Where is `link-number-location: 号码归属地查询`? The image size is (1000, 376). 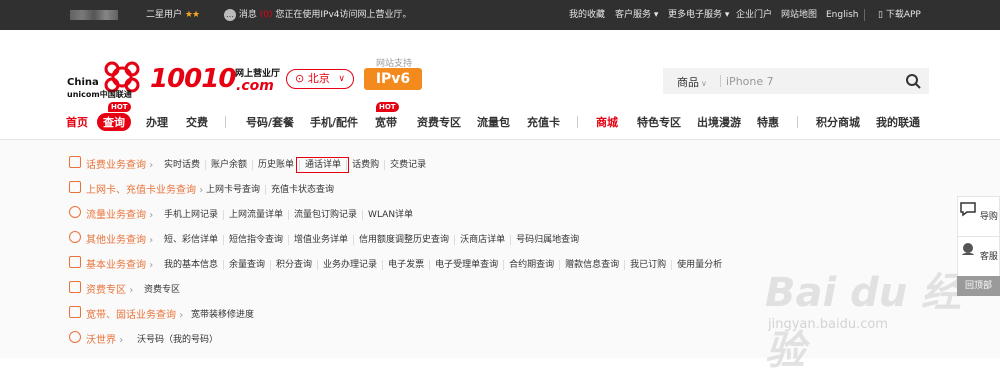 link-number-location: 号码归属地查询 is located at coordinates (547, 240).